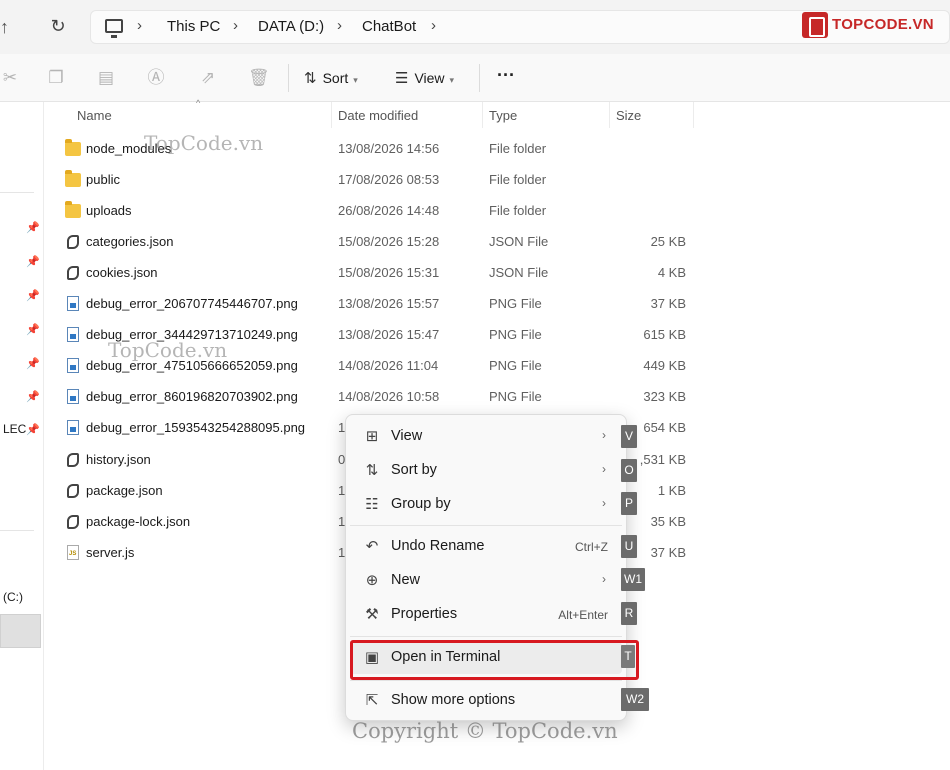 Image resolution: width=950 pixels, height=770 pixels. What do you see at coordinates (58, 26) in the screenshot?
I see `refresh-icon: ↻` at bounding box center [58, 26].